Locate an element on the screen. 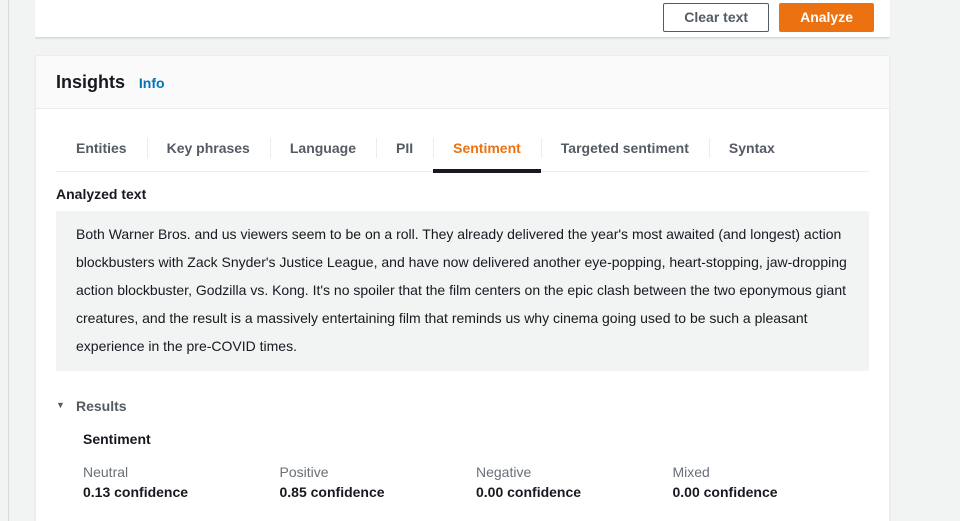 The image size is (960, 521). insights-header: Insights Info is located at coordinates (462, 82).